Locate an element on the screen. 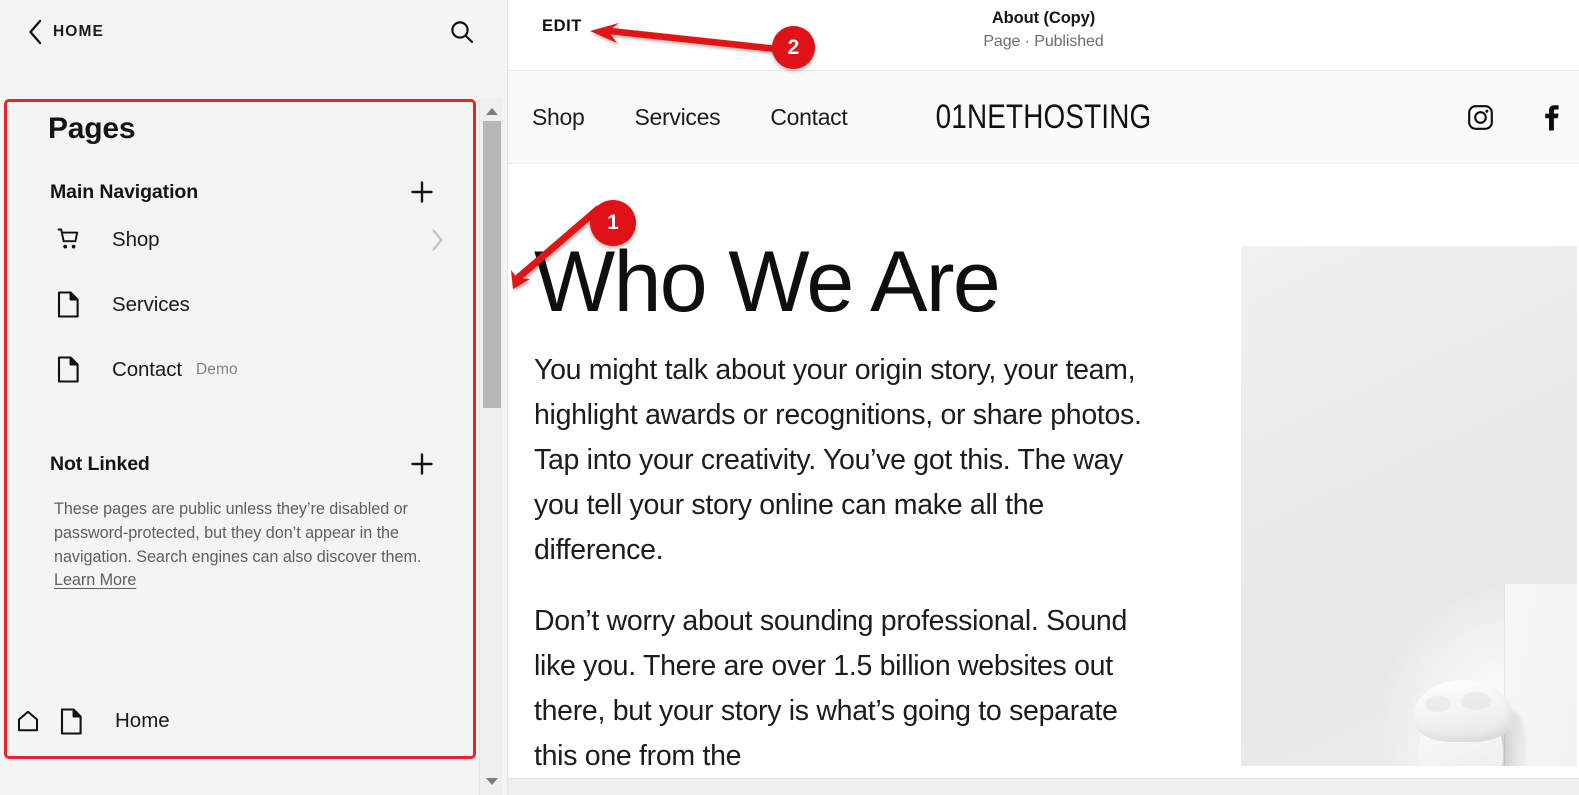 The width and height of the screenshot is (1579, 795). status-badge: Demo is located at coordinates (216, 369).